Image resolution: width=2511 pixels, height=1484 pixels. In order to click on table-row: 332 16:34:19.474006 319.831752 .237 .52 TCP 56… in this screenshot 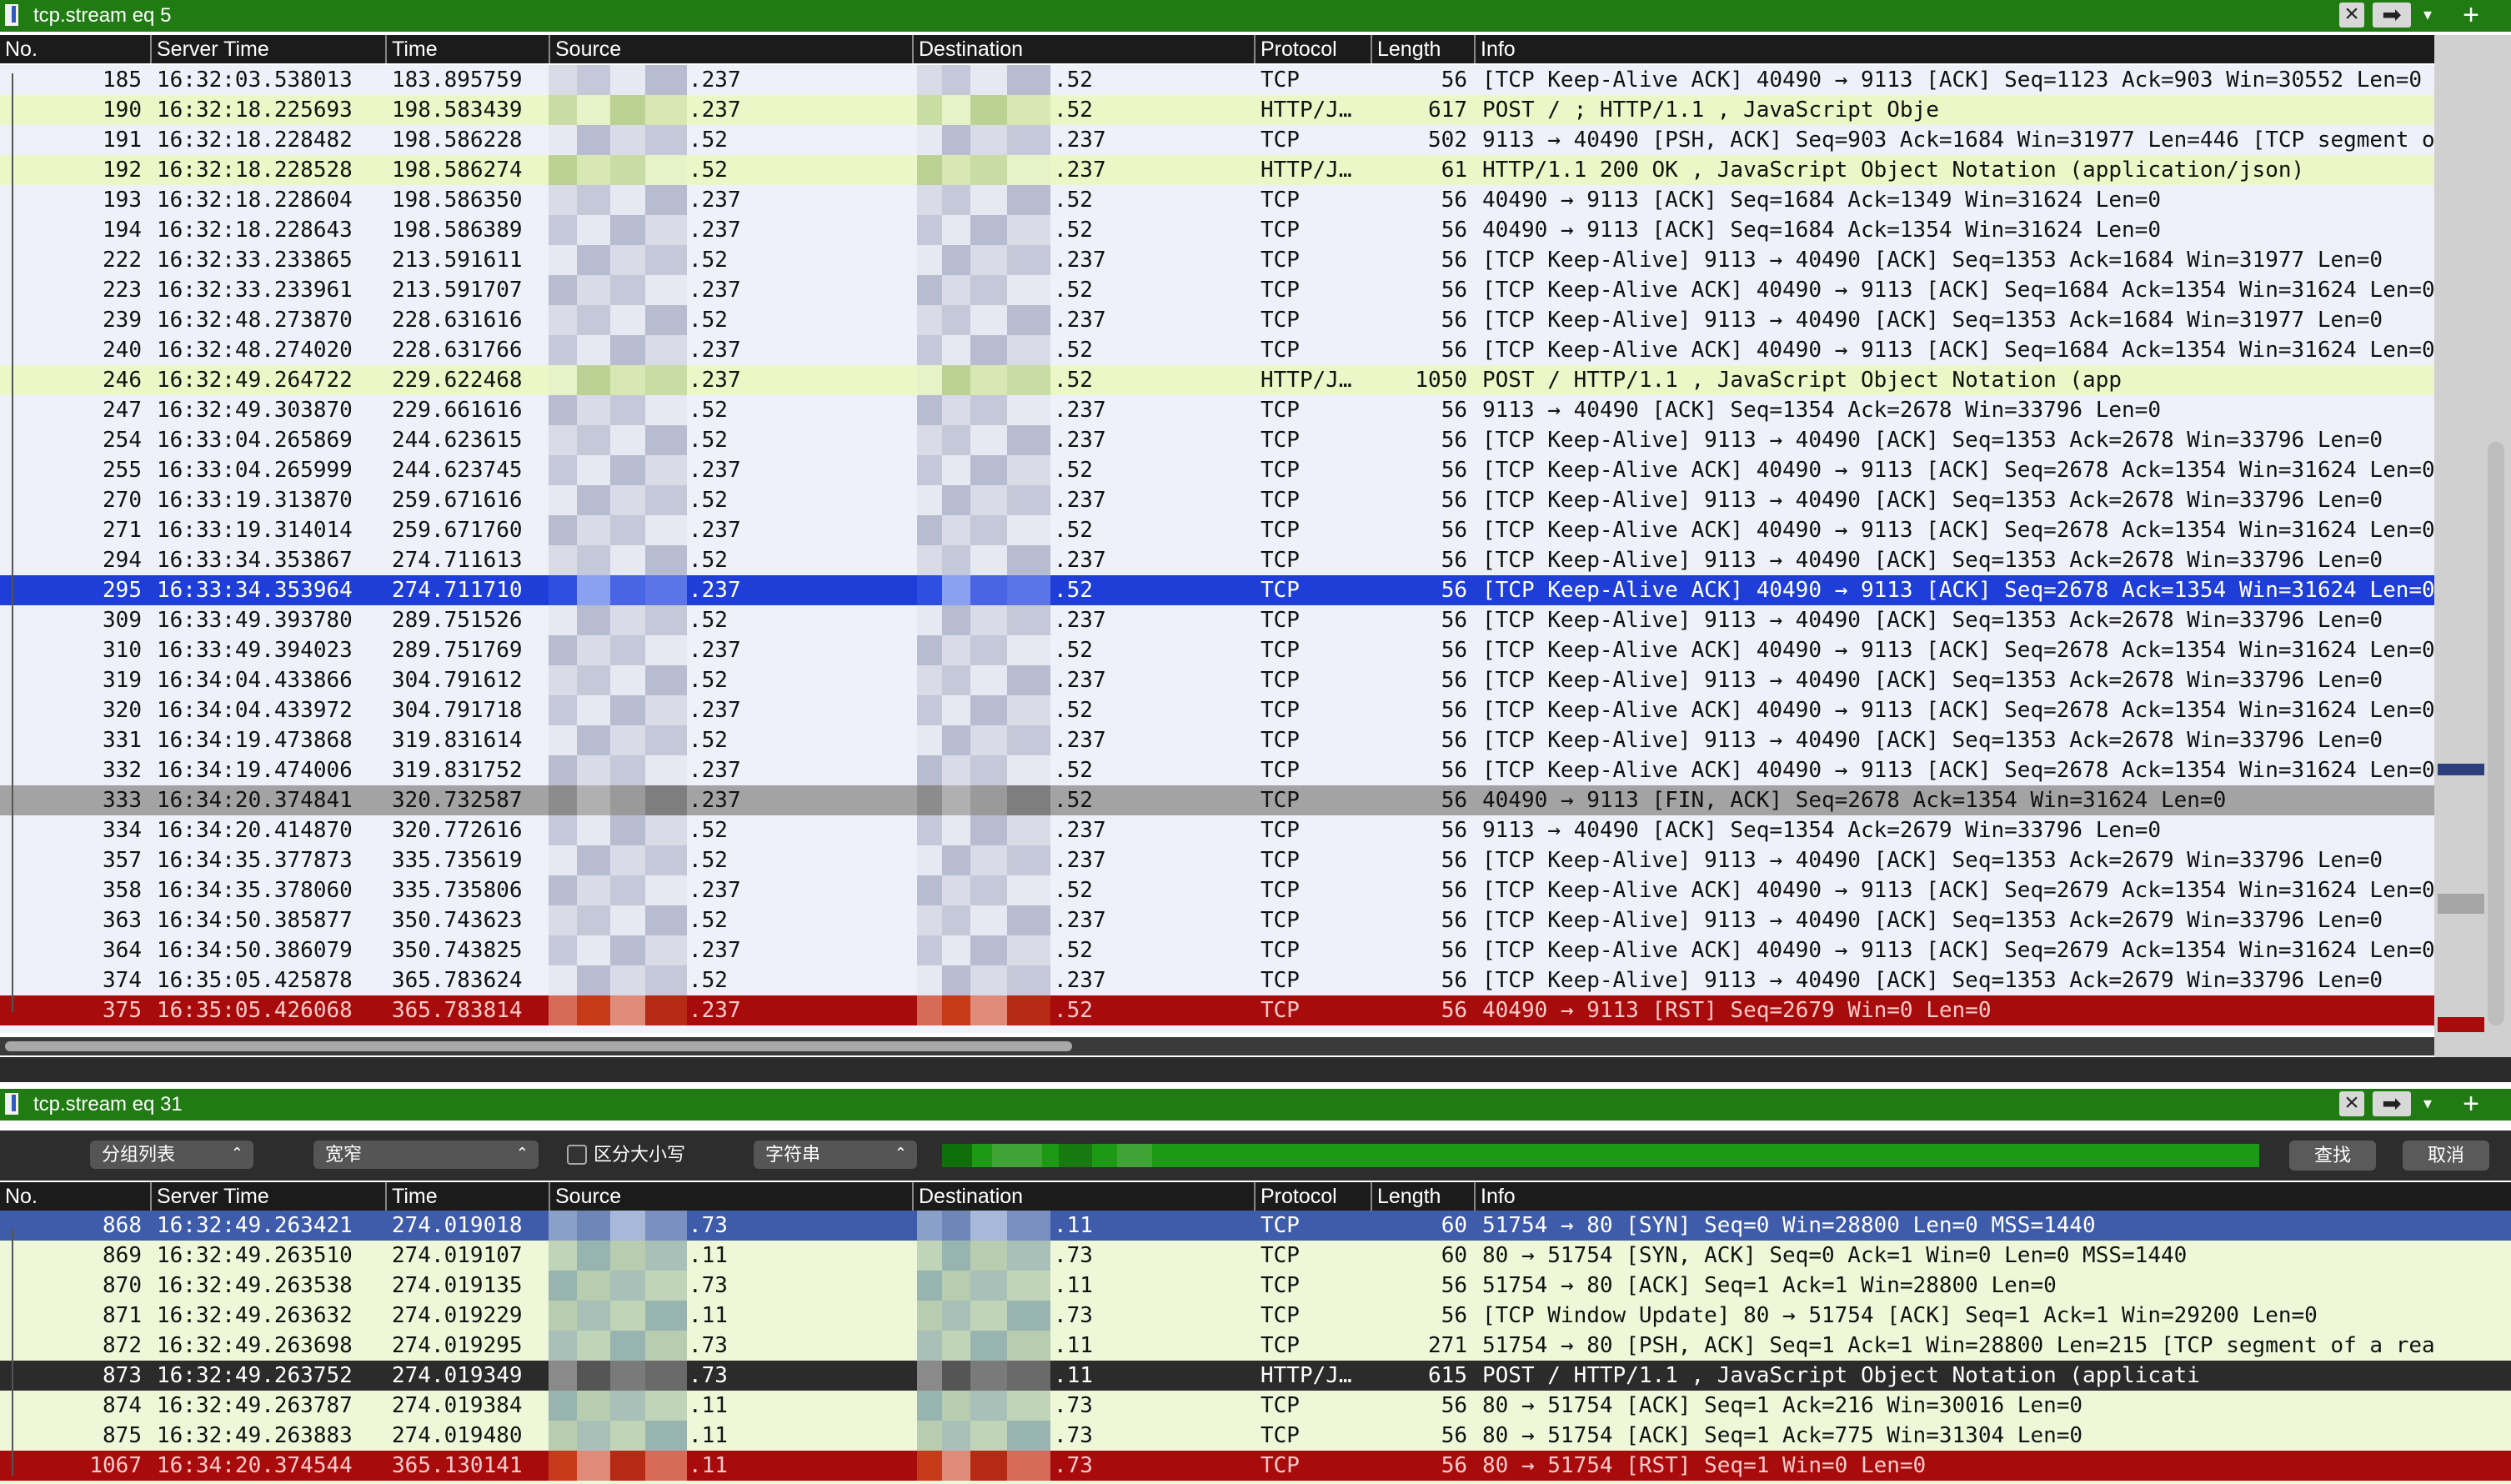, I will do `click(1217, 770)`.